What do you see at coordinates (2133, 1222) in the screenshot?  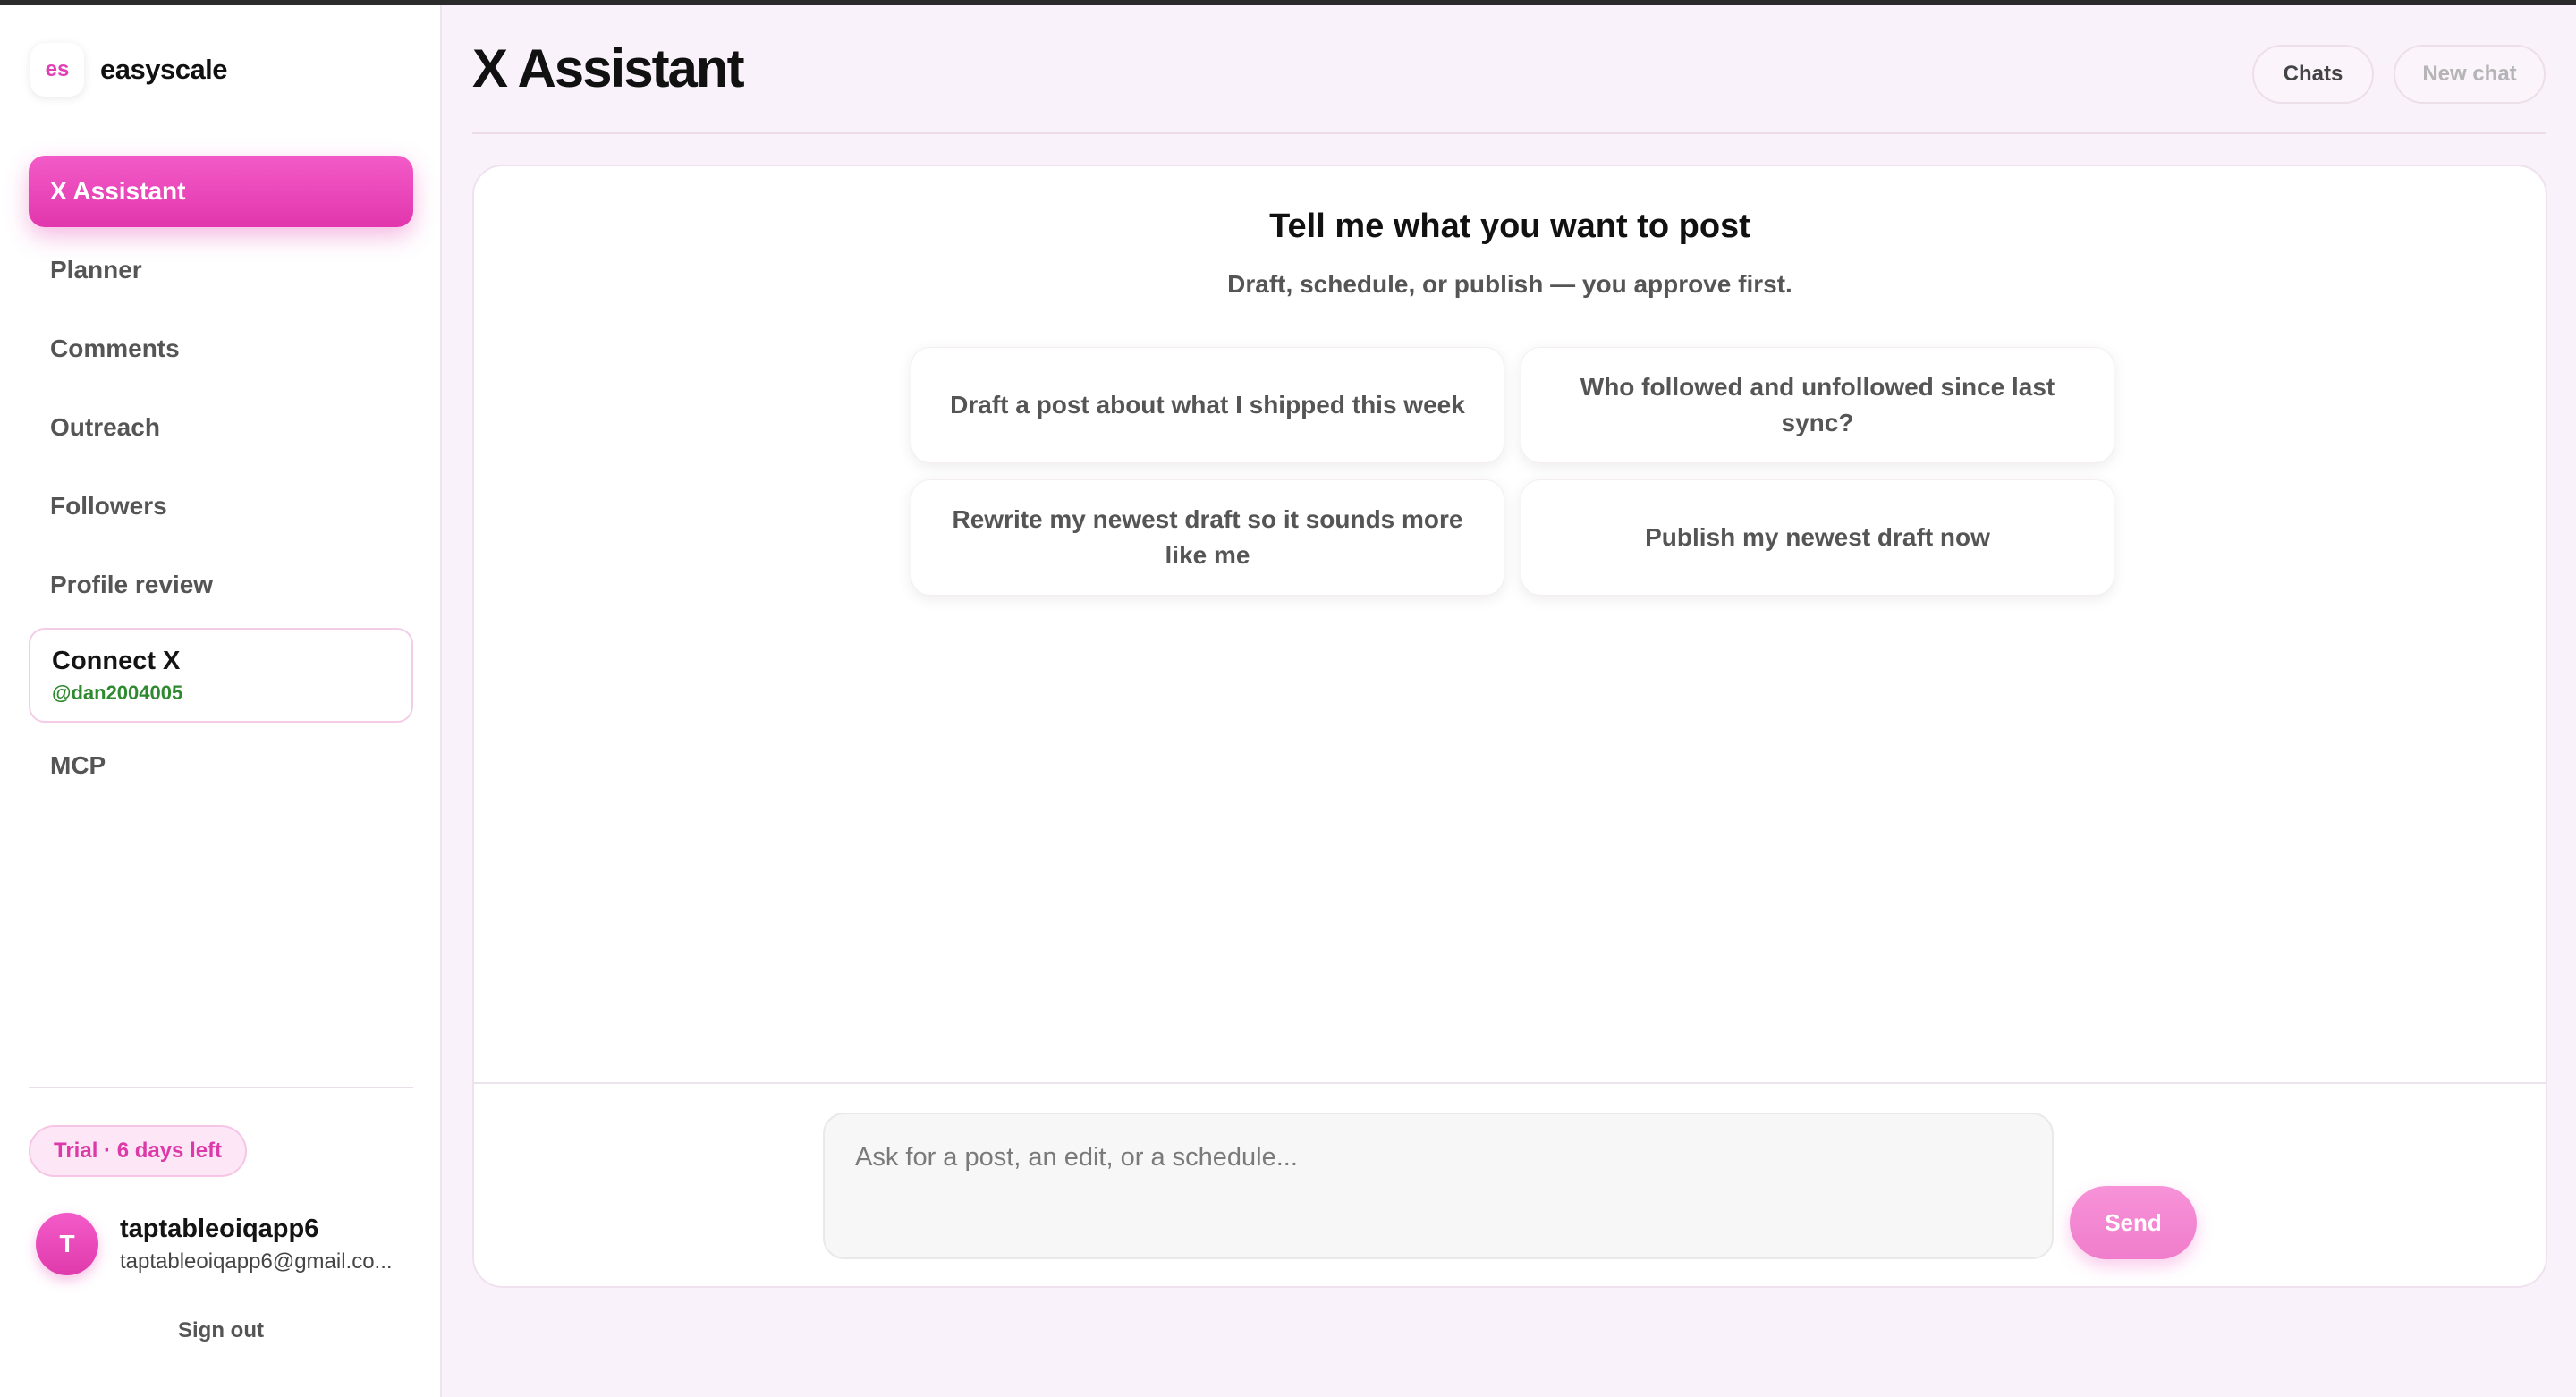 I see `send-button: Send` at bounding box center [2133, 1222].